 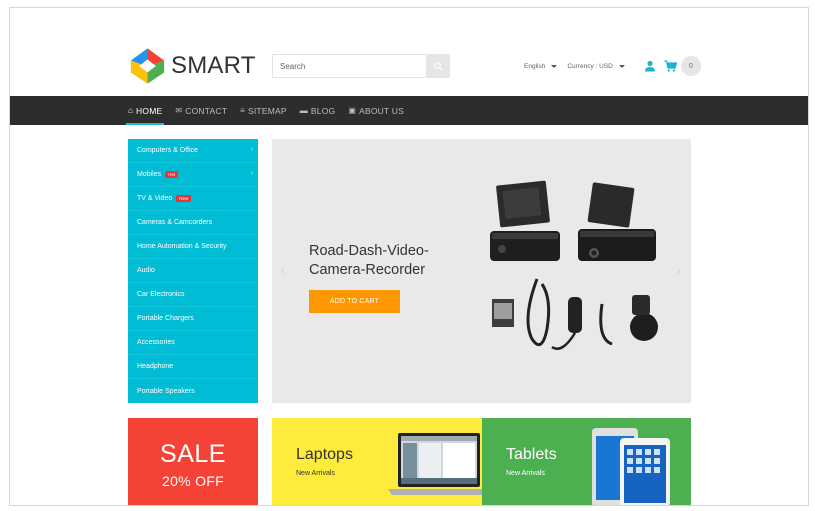 I want to click on category-label: Computers & Office, so click(x=167, y=150).